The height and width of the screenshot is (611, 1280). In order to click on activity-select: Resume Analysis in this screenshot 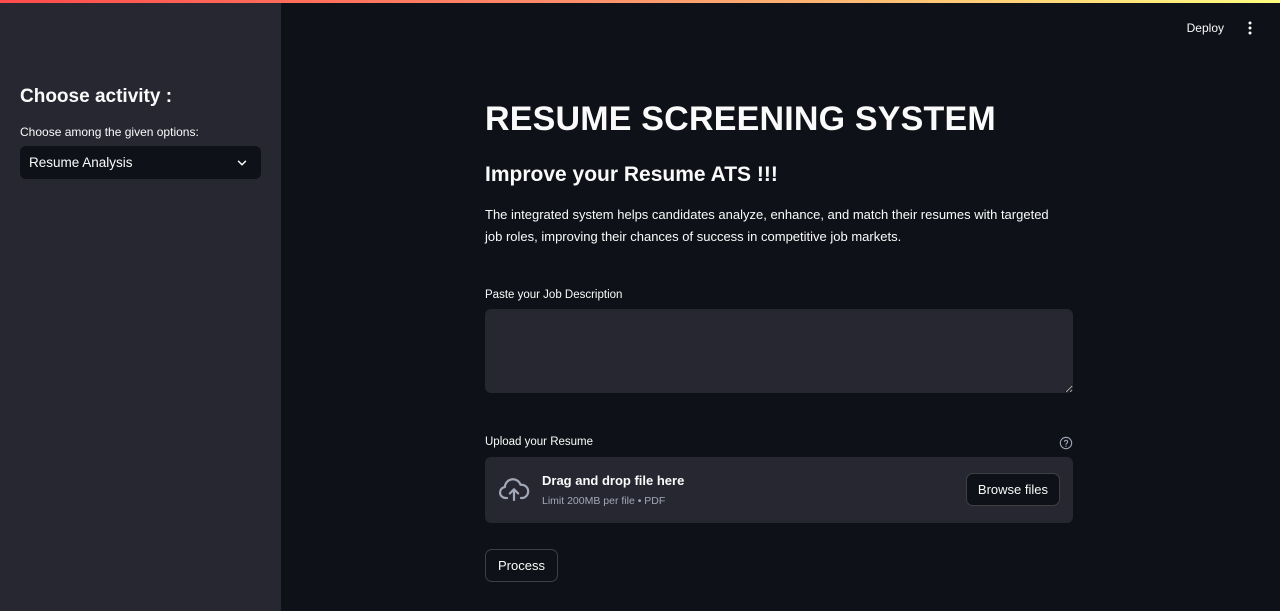, I will do `click(140, 162)`.